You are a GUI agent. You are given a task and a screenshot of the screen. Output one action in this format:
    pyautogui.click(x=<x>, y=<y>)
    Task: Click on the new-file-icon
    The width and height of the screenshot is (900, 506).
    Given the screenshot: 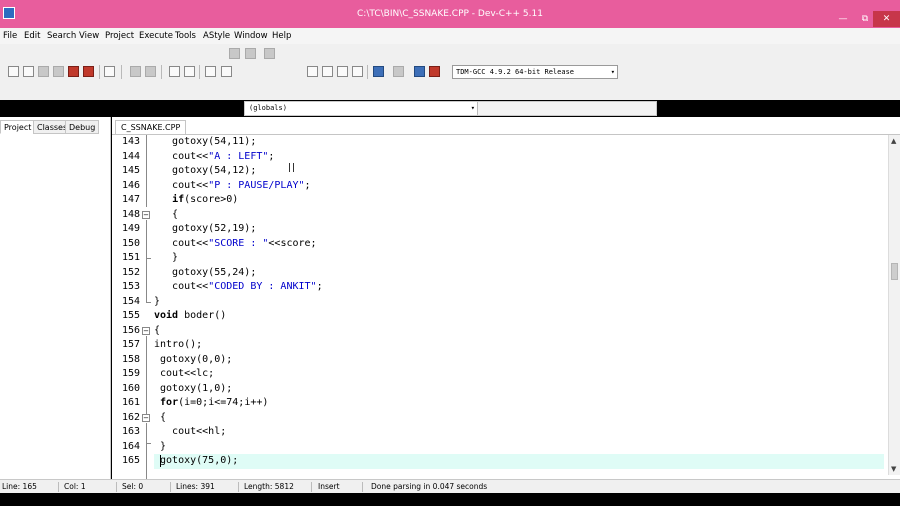 What is the action you would take?
    pyautogui.click(x=13, y=71)
    